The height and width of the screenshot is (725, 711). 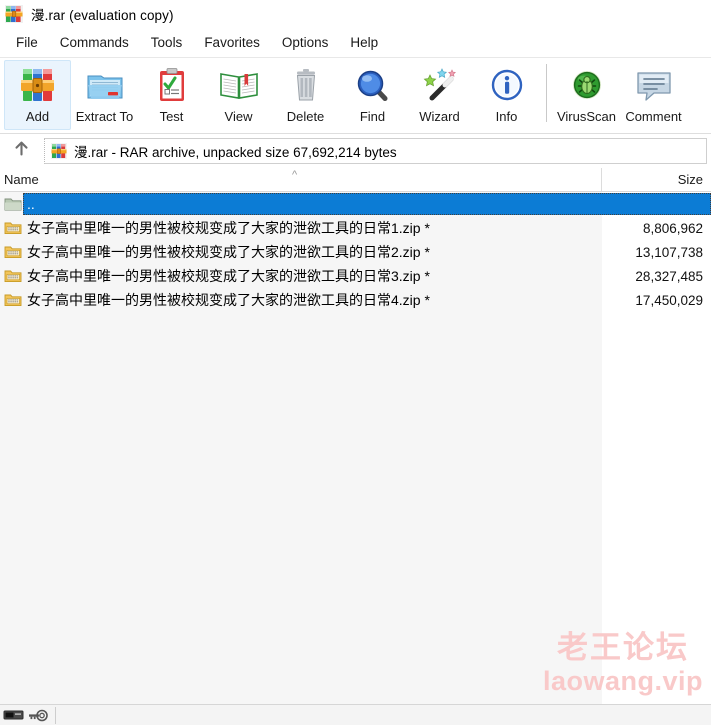 I want to click on title-bar: 漫.rar (evaluation copy), so click(x=355, y=14).